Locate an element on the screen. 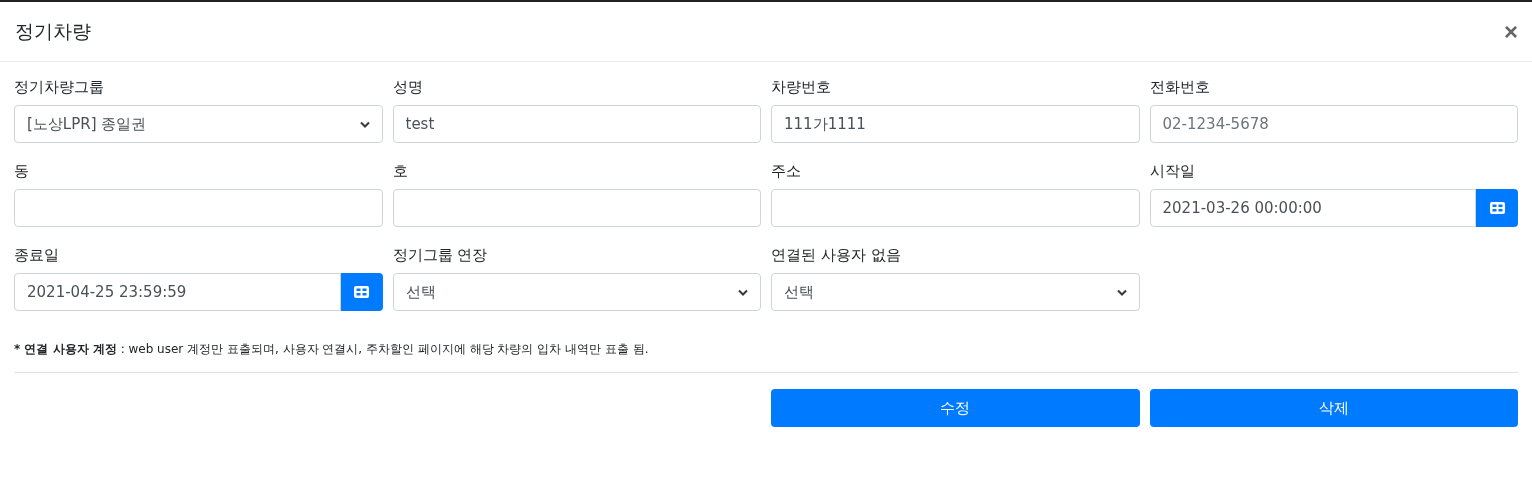 The image size is (1532, 487). text-field: test is located at coordinates (576, 124).